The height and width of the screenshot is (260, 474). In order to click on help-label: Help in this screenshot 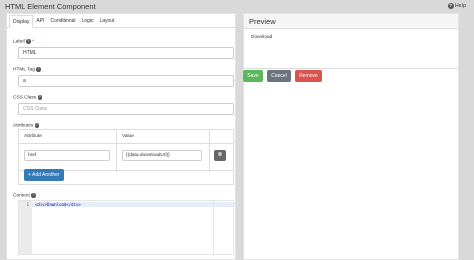, I will do `click(460, 6)`.